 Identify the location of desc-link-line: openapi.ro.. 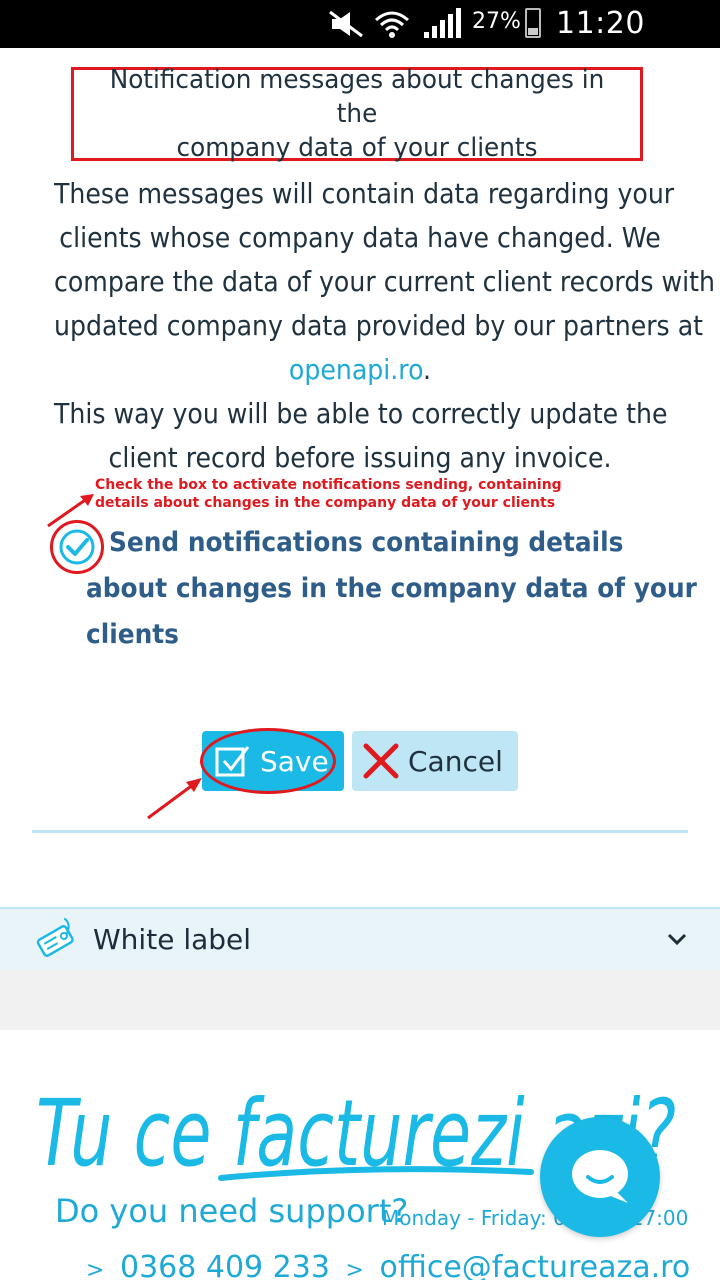
(360, 370).